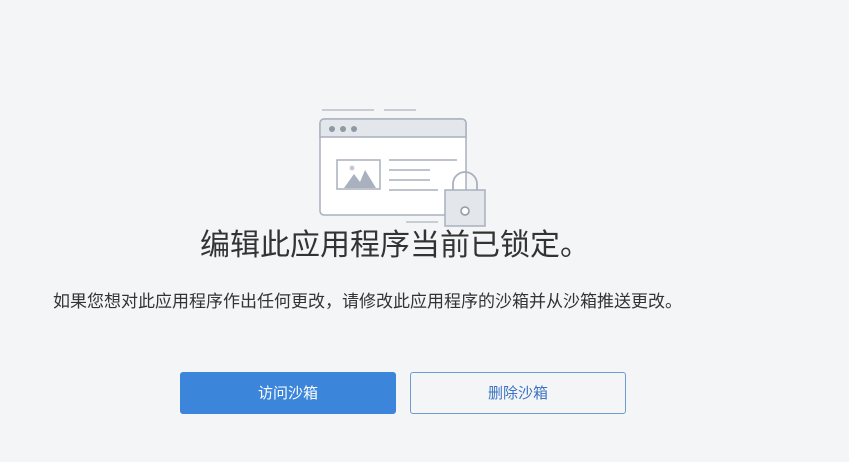 The height and width of the screenshot is (462, 849). I want to click on page-title: 编辑此应用程序当前已锁定。, so click(395, 245).